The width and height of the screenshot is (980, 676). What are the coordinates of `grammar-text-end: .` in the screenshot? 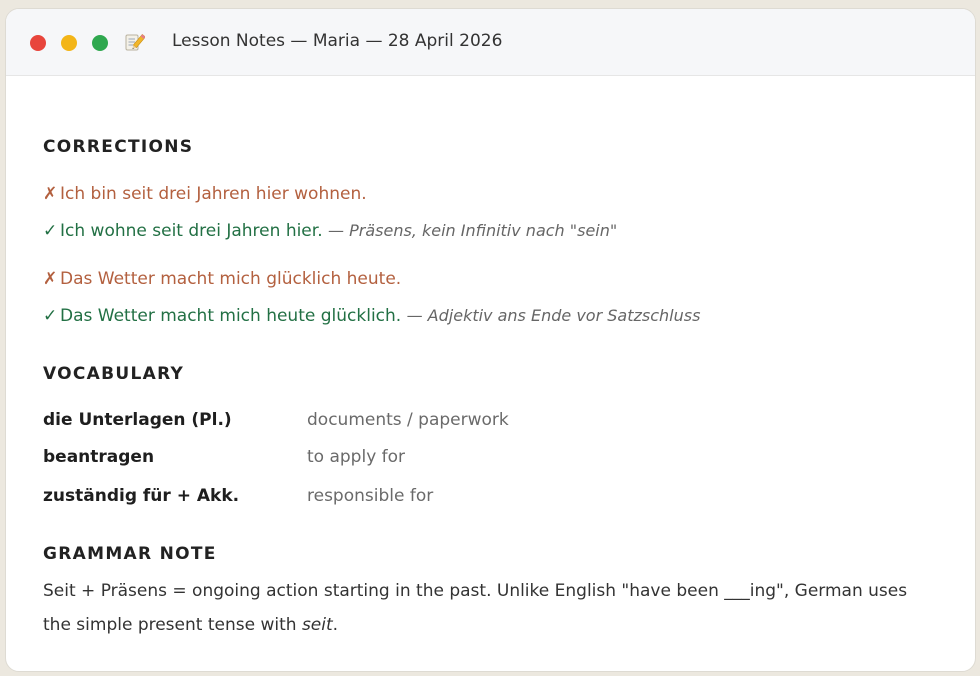 It's located at (335, 625).